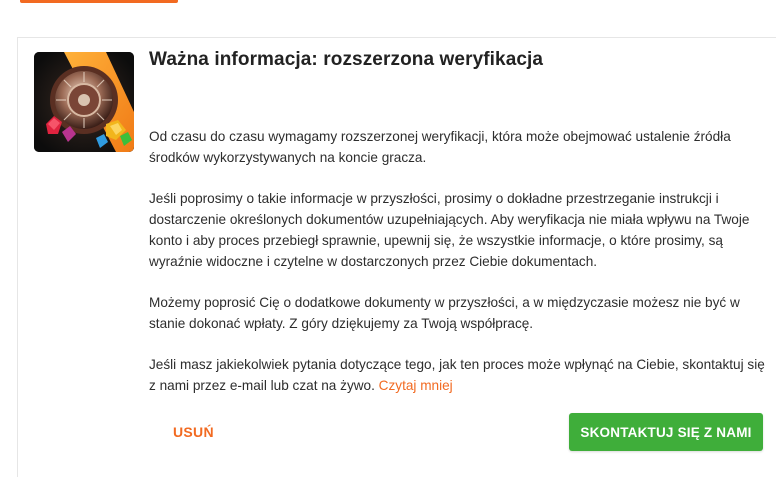  I want to click on top-accent-bar, so click(99, 1).